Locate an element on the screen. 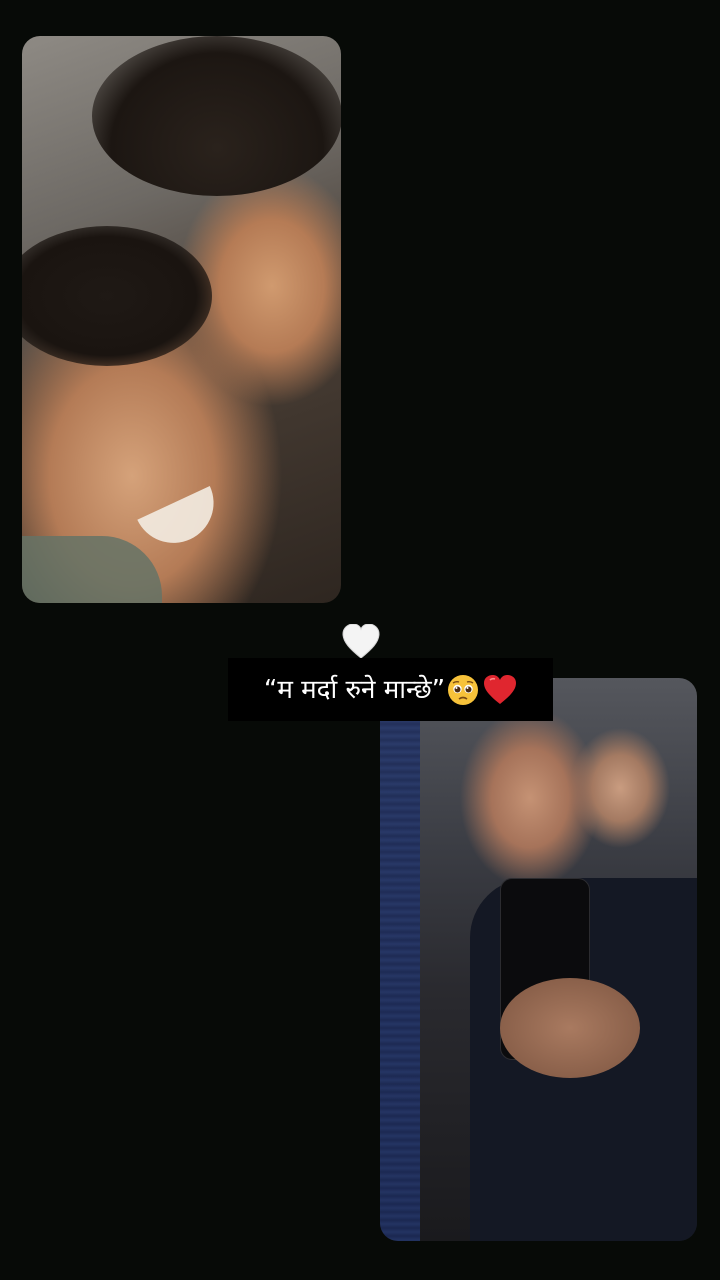 The width and height of the screenshot is (720, 1280). white-heart-icon is located at coordinates (361, 641).